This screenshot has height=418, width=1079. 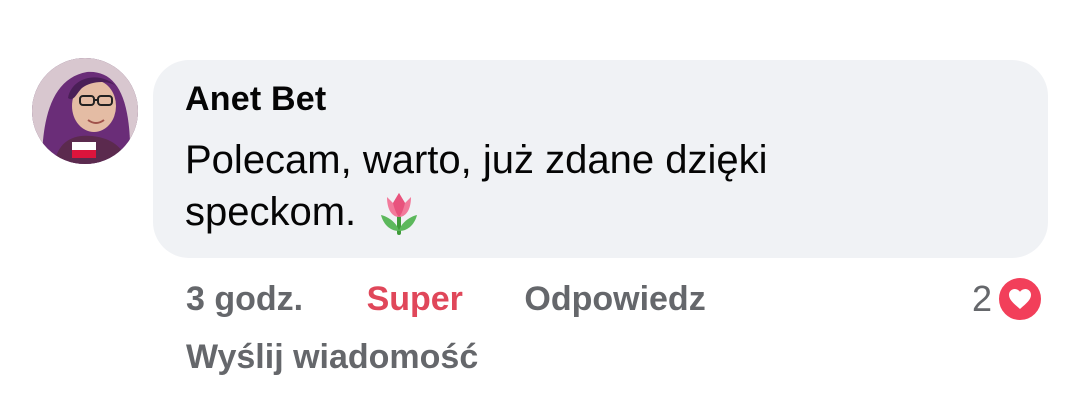 What do you see at coordinates (1020, 299) in the screenshot?
I see `heart-icon` at bounding box center [1020, 299].